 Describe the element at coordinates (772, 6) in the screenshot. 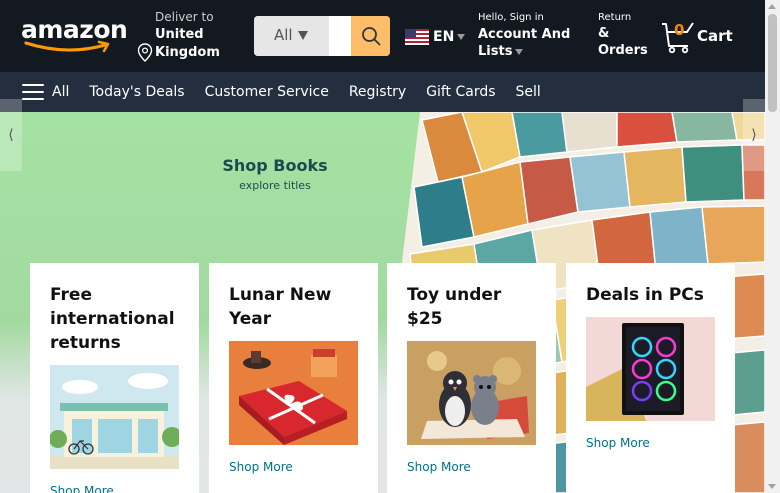

I see `scroll-up-arrow-icon` at that location.